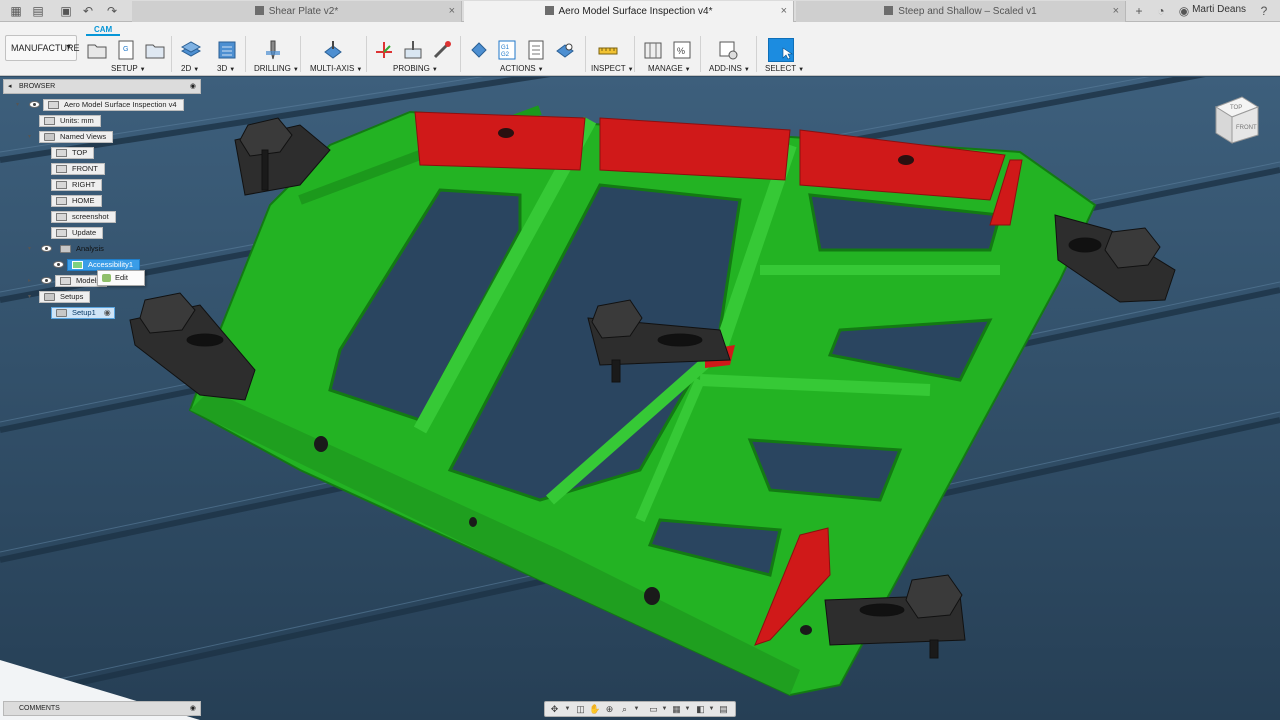 The height and width of the screenshot is (720, 1280). I want to click on group-setup: SETUP ▼, so click(128, 68).